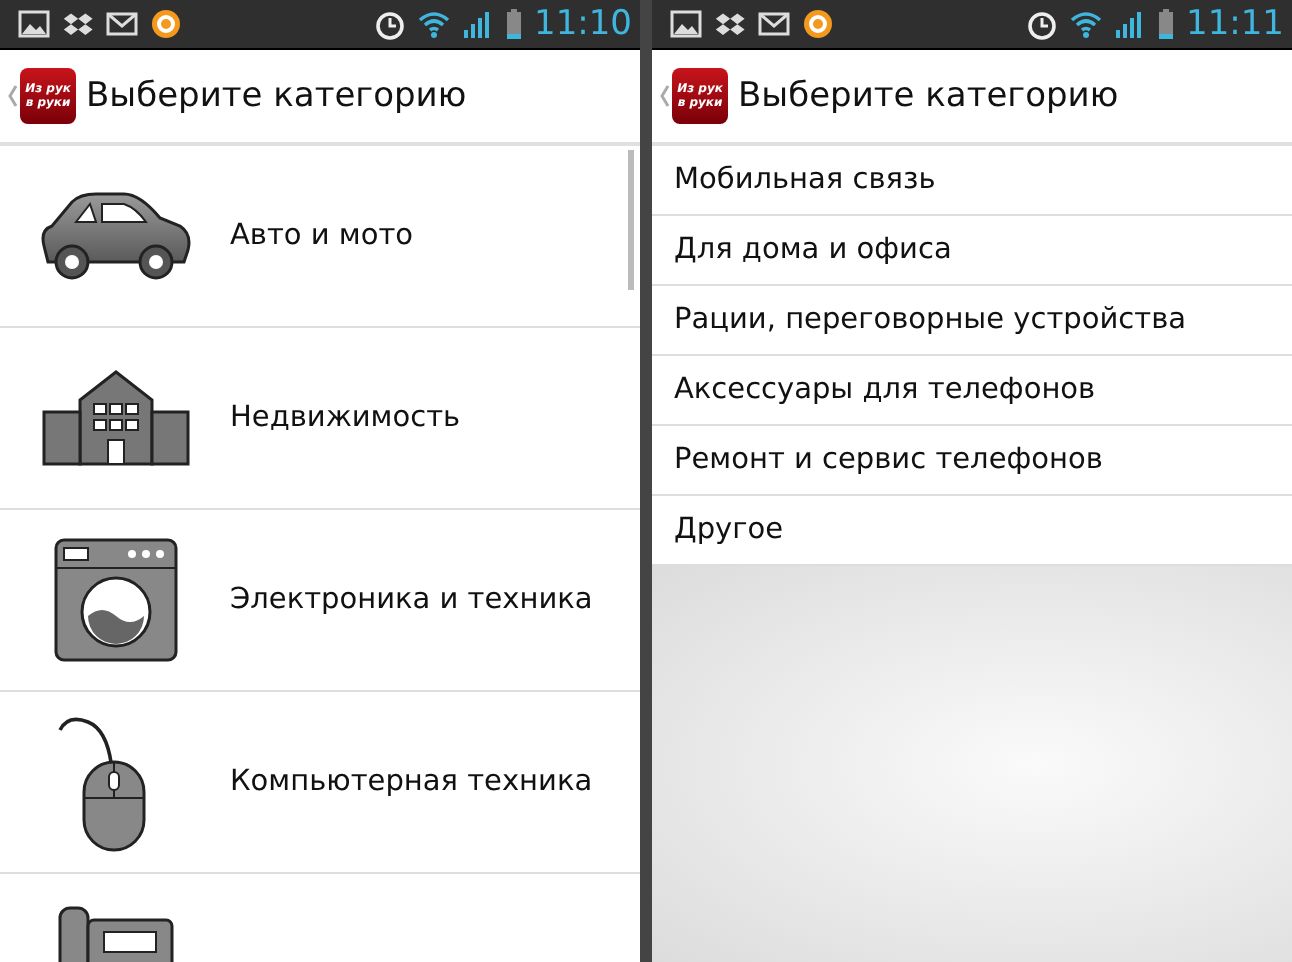  I want to click on building-icon, so click(115, 418).